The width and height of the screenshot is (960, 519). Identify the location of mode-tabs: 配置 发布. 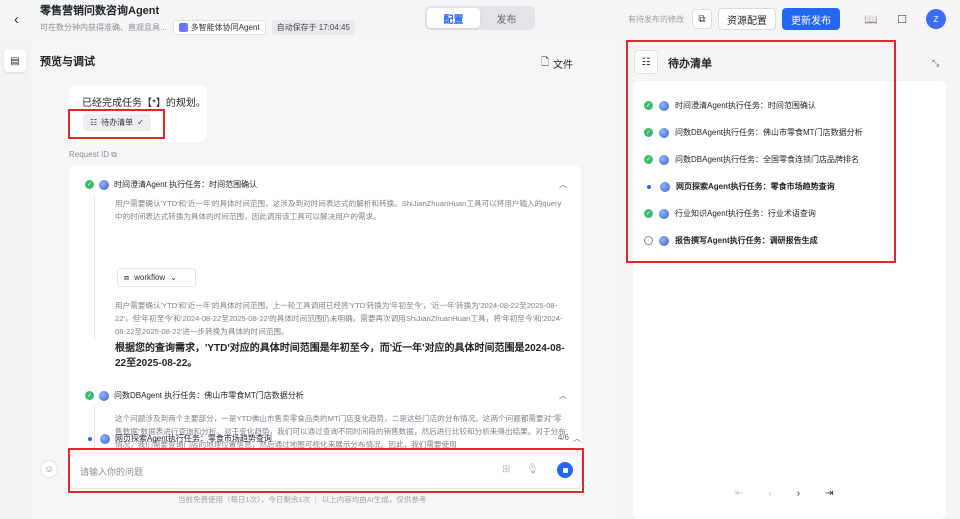
(480, 18).